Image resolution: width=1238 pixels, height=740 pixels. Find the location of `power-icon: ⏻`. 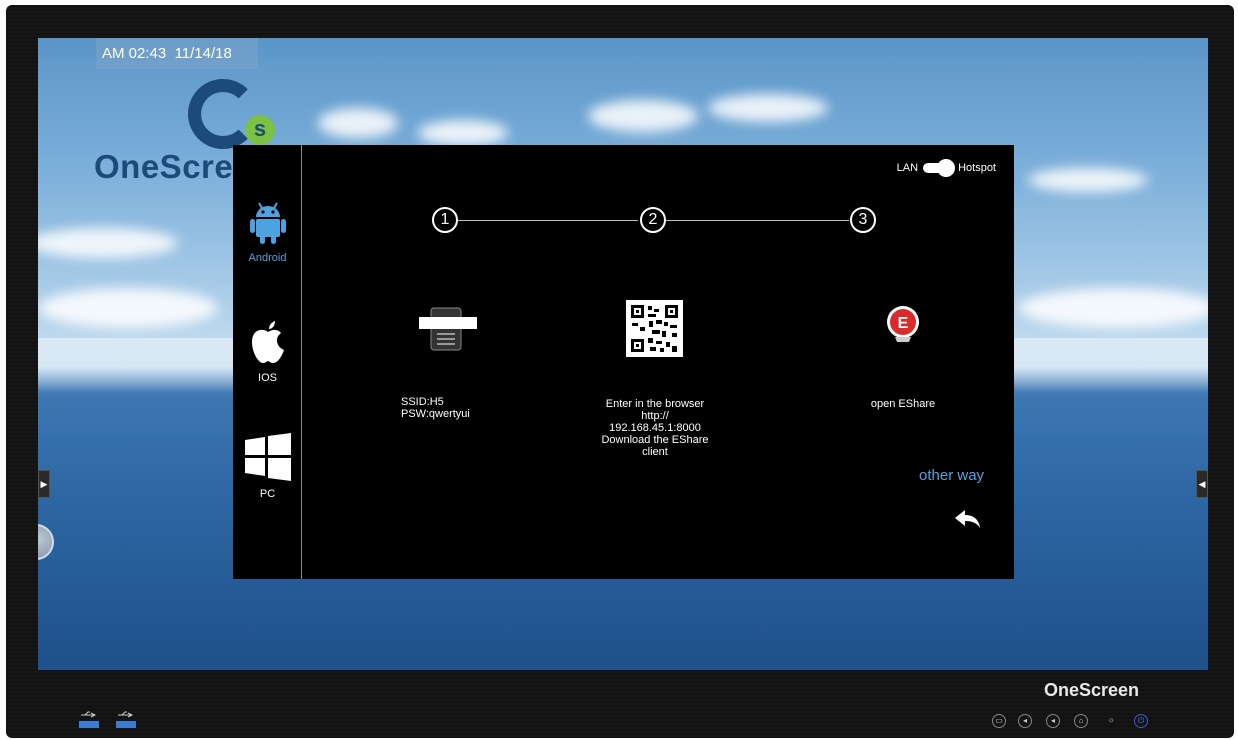

power-icon: ⏻ is located at coordinates (1141, 721).